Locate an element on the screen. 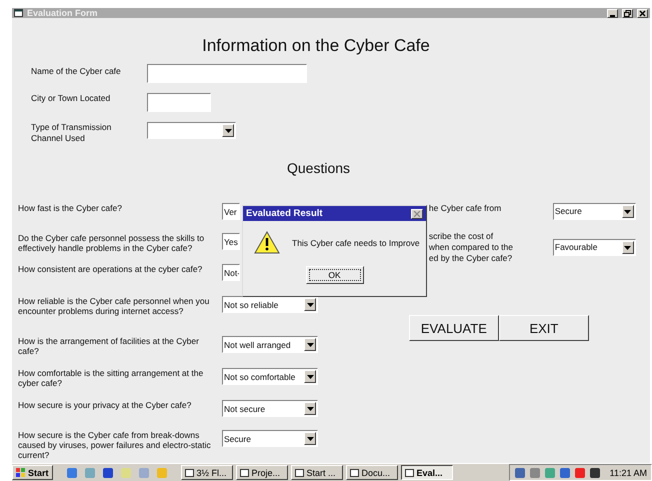 The height and width of the screenshot is (481, 652). question-text: How comfortable is the sitting arrangement at the cyber cafe? is located at coordinates (111, 378).